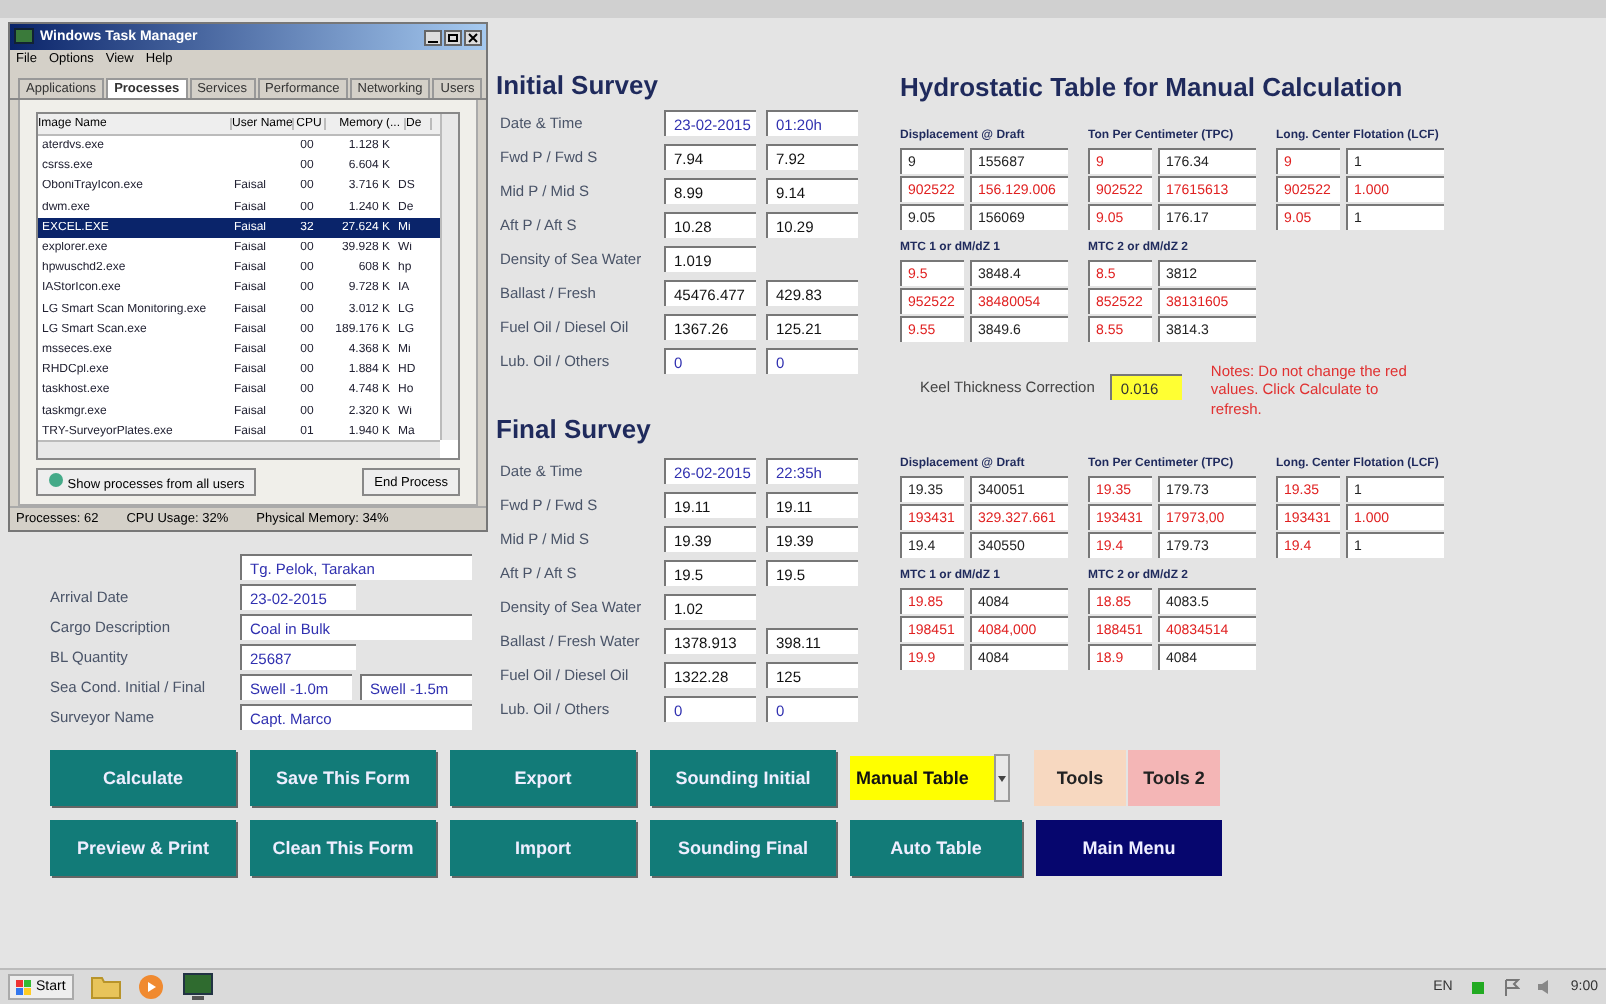  What do you see at coordinates (1002, 777) in the screenshot?
I see `dropdown-icon` at bounding box center [1002, 777].